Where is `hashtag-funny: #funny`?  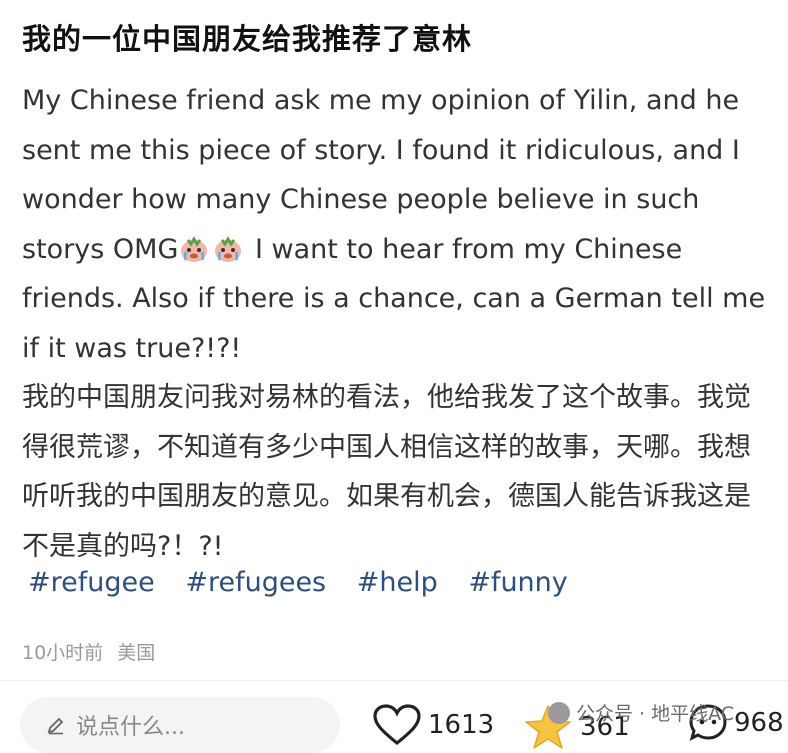
hashtag-funny: #funny is located at coordinates (517, 582).